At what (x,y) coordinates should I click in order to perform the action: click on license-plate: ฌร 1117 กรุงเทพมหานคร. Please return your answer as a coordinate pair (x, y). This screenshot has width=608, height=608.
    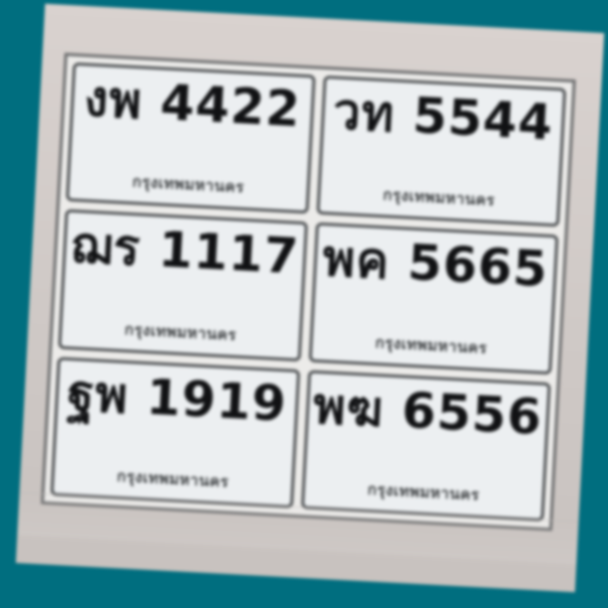
    Looking at the image, I should click on (183, 285).